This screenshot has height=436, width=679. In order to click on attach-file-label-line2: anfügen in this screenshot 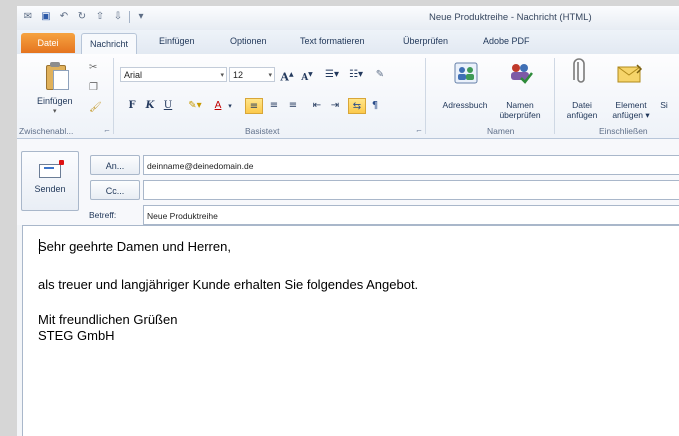, I will do `click(582, 115)`.